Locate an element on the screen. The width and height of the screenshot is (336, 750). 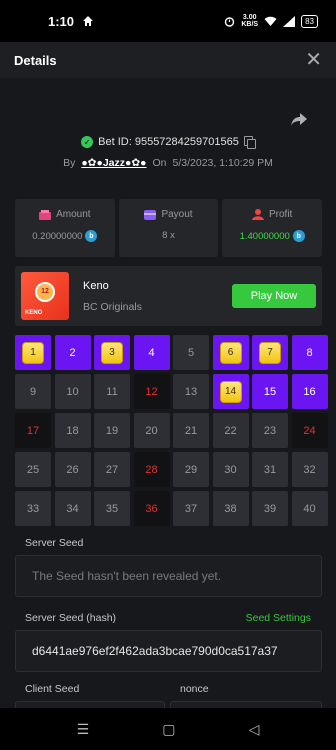
amount-card: Amount 0.20000000 b is located at coordinates (65, 228).